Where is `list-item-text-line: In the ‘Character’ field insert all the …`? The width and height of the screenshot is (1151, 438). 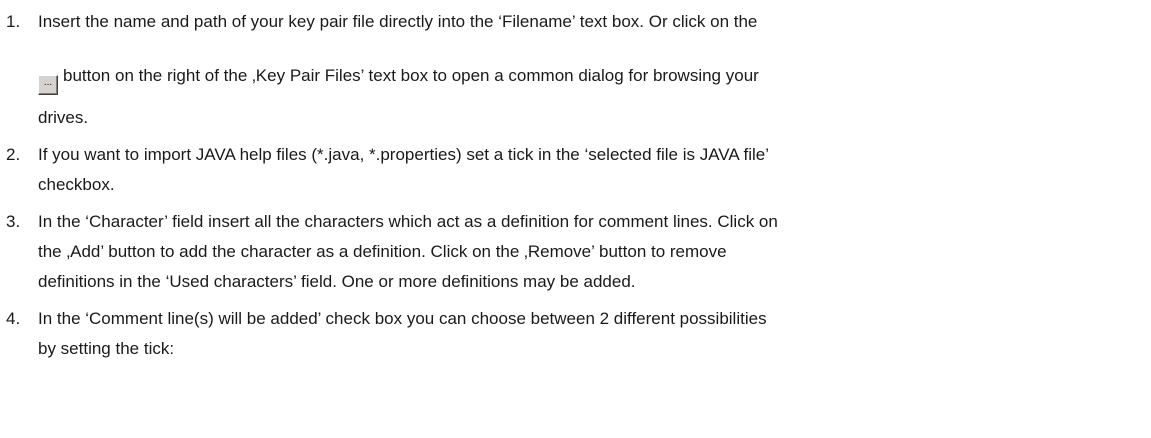
list-item-text-line: In the ‘Character’ field insert all the … is located at coordinates (408, 221).